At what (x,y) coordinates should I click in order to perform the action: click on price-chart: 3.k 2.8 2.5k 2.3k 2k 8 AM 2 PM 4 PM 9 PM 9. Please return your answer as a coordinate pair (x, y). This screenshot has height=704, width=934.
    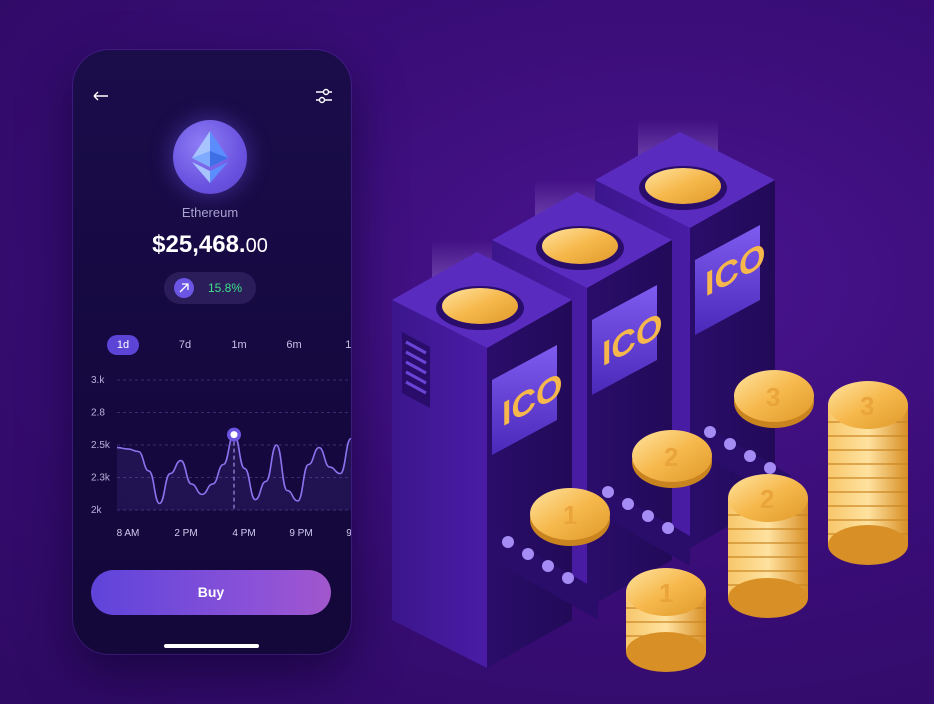
    Looking at the image, I should click on (221, 457).